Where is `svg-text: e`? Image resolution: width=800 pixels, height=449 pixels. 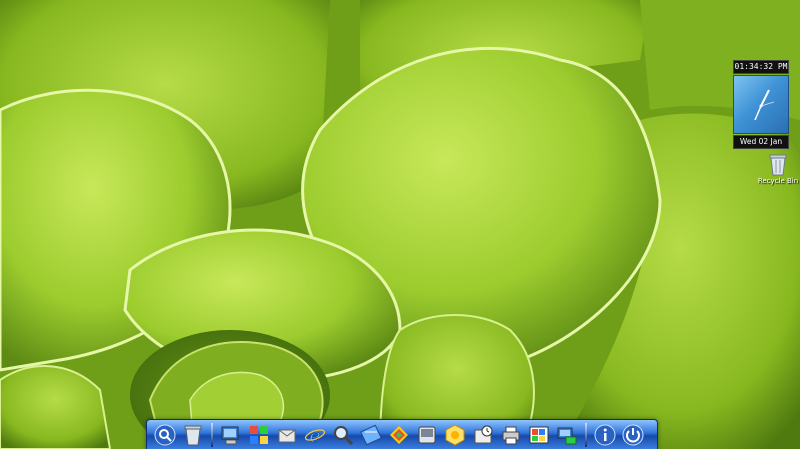 svg-text: e is located at coordinates (314, 435).